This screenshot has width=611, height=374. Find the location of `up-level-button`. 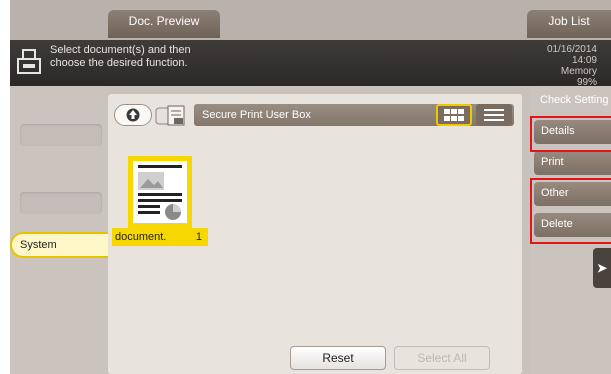

up-level-button is located at coordinates (133, 115).